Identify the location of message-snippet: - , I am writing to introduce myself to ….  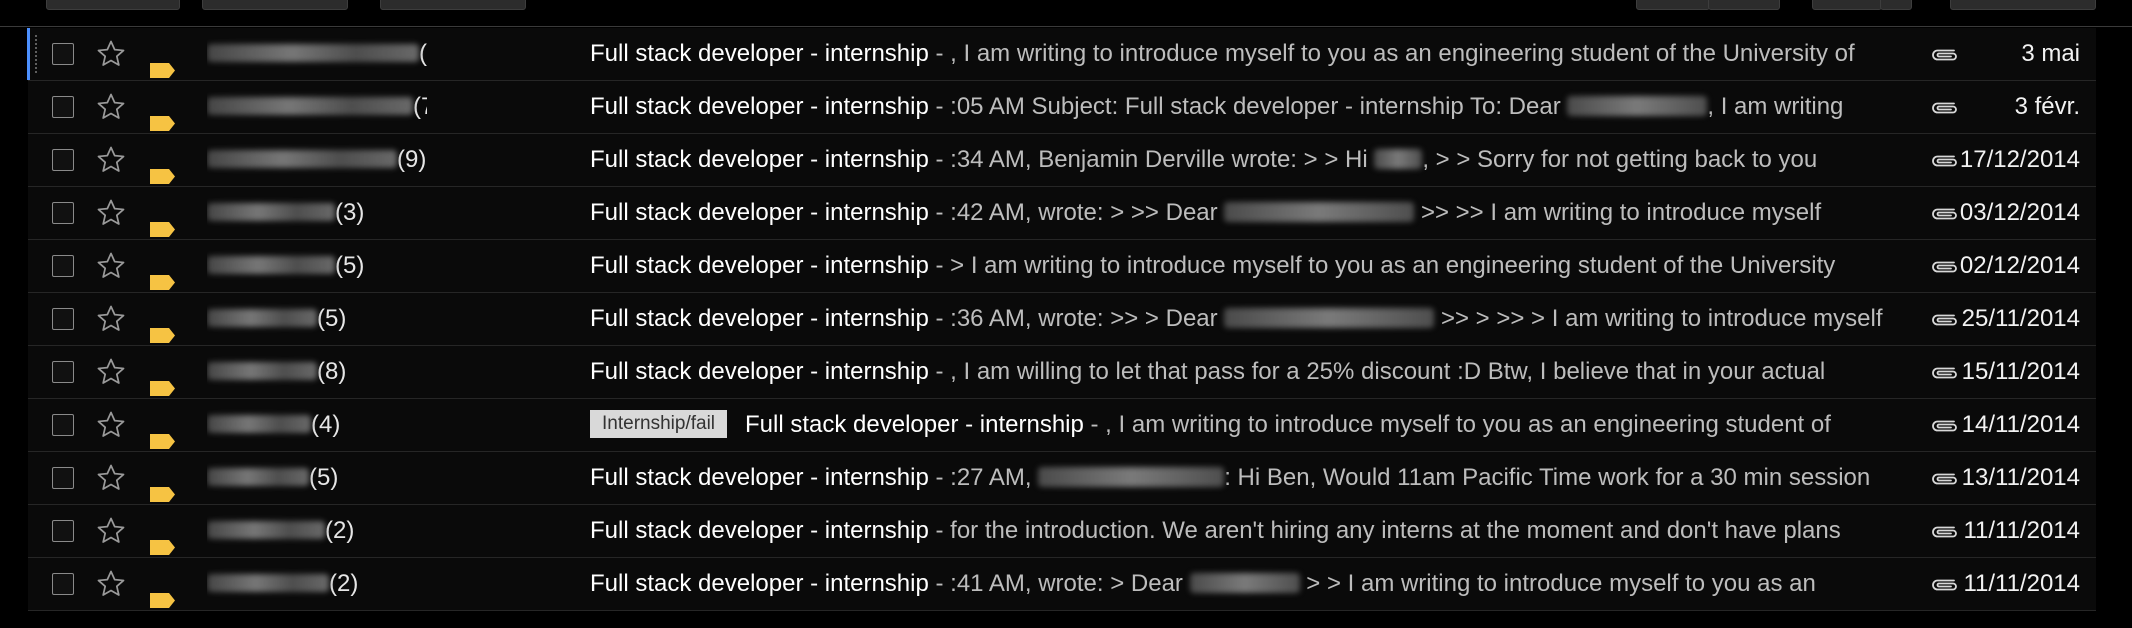
(1391, 53).